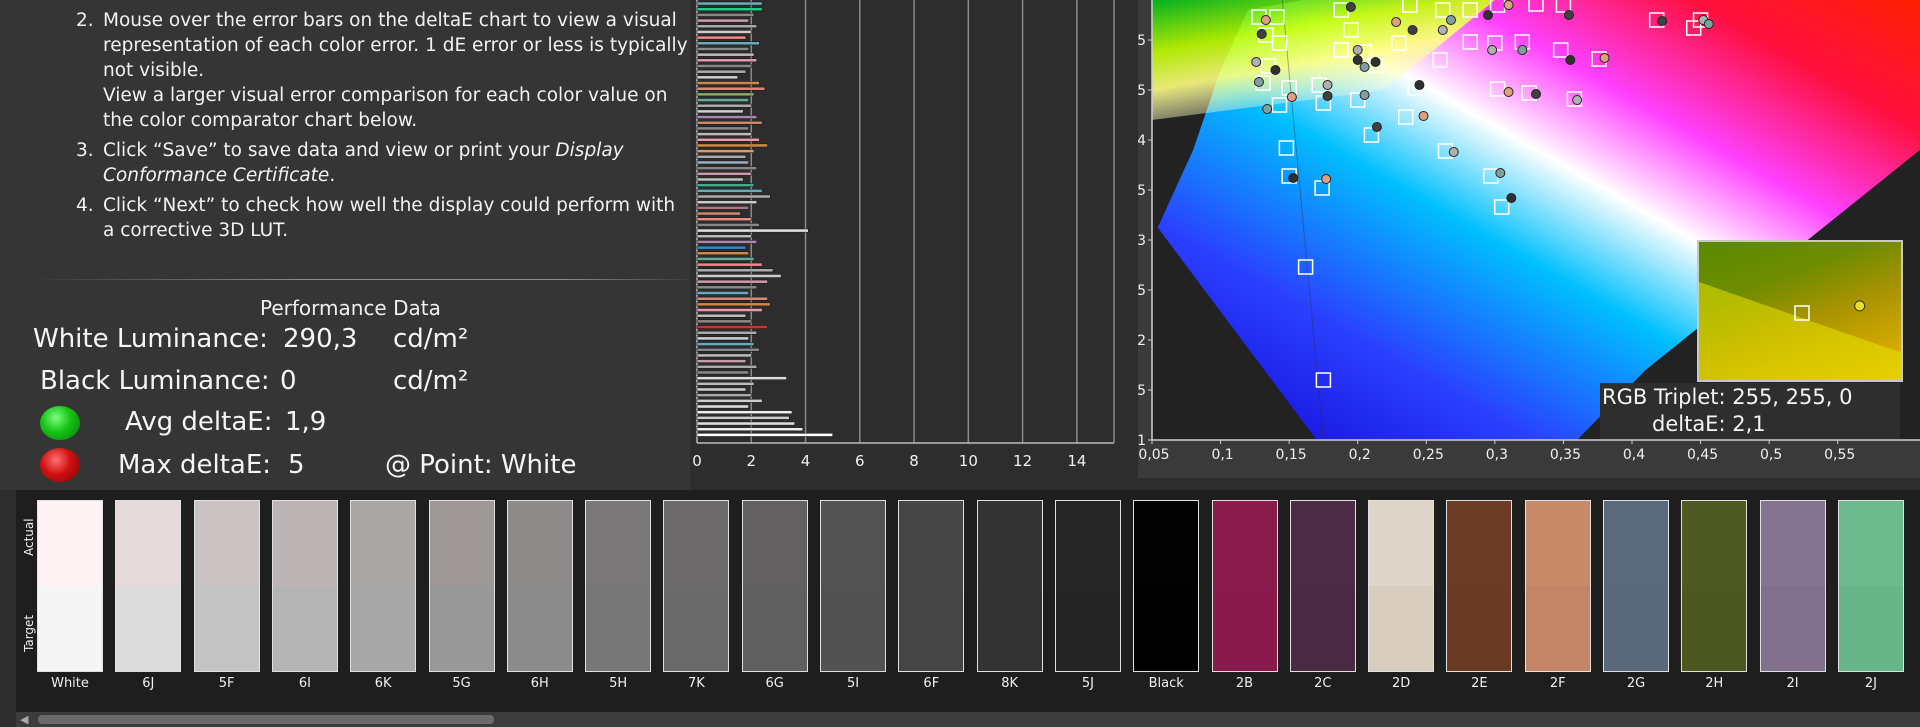  I want to click on color-swatch-6k, so click(383, 586).